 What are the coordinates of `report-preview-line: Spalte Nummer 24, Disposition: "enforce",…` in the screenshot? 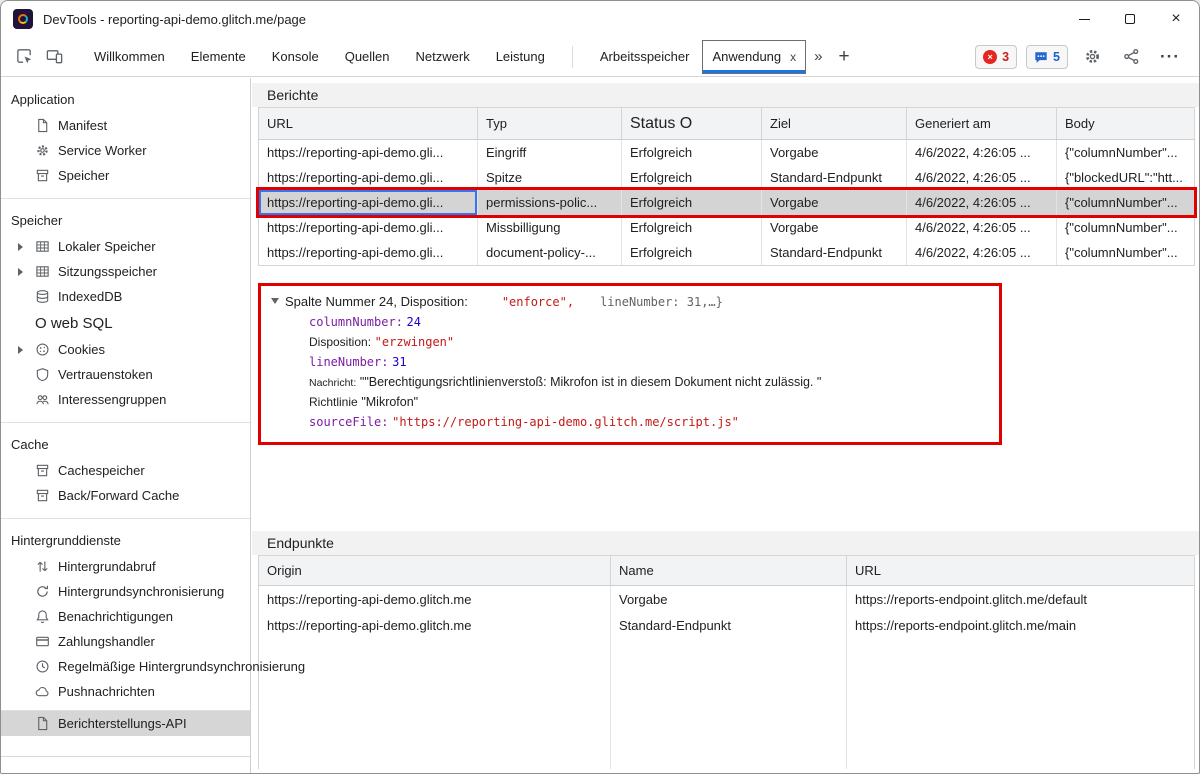 It's located at (630, 302).